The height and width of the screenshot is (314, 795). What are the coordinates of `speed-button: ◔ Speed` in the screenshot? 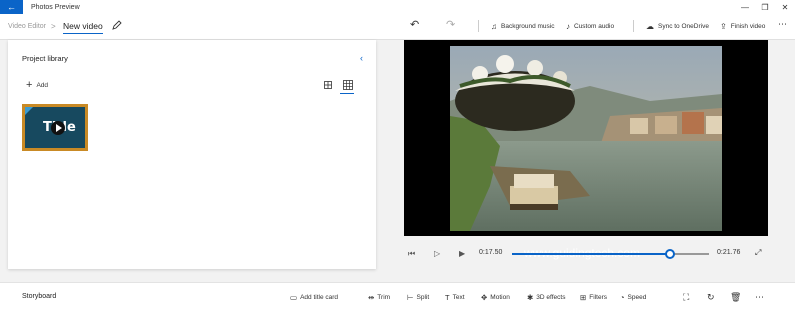 It's located at (633, 297).